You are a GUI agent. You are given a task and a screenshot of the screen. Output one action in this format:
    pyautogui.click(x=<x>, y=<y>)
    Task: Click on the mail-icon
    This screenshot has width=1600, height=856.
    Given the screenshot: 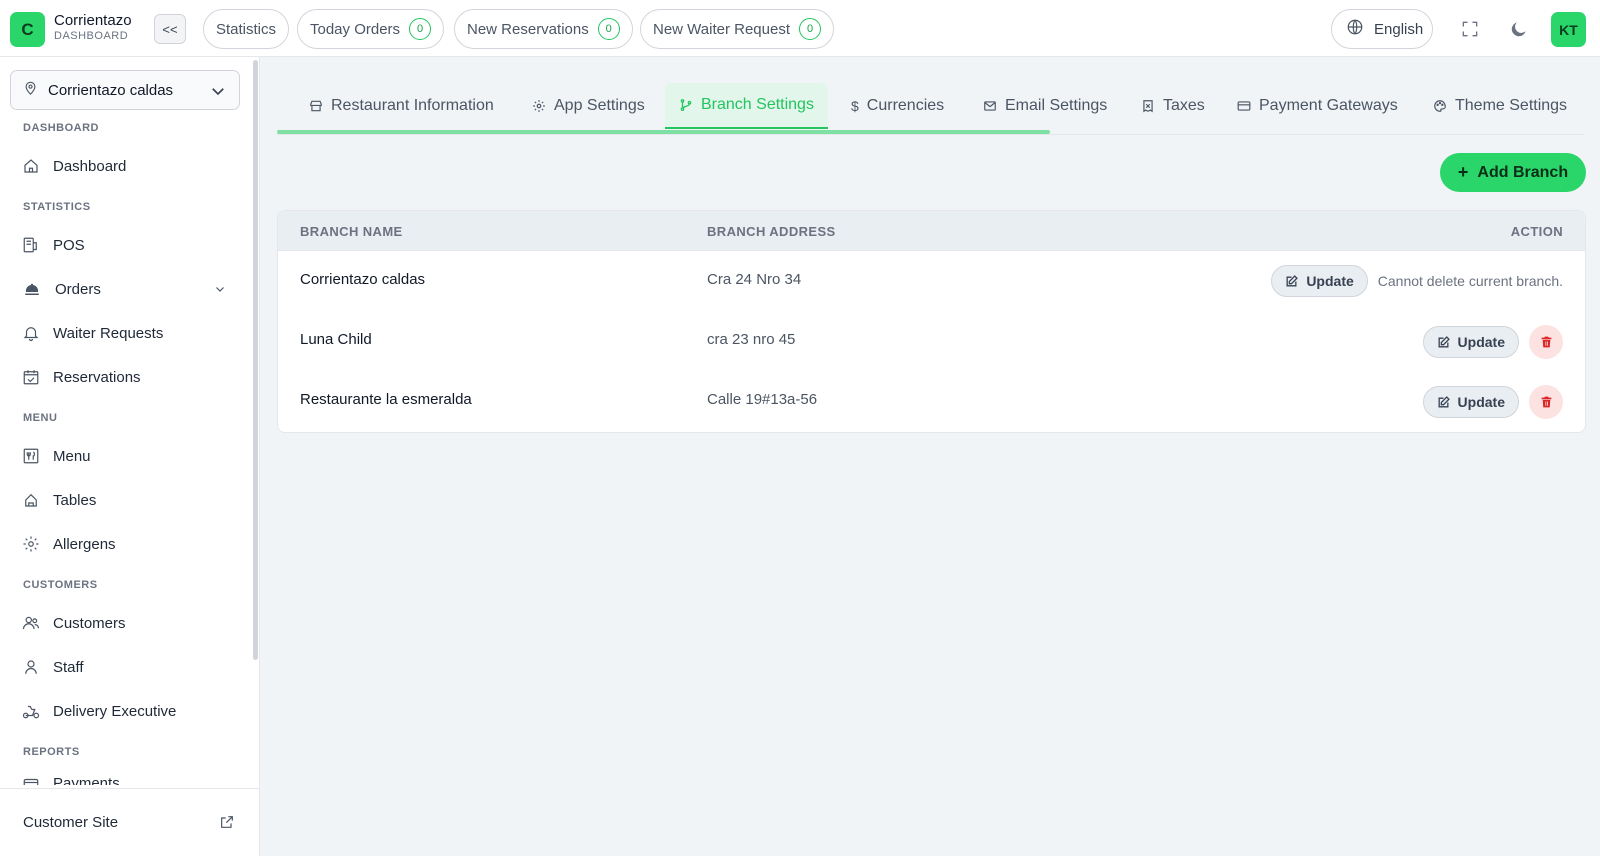 What is the action you would take?
    pyautogui.click(x=990, y=106)
    